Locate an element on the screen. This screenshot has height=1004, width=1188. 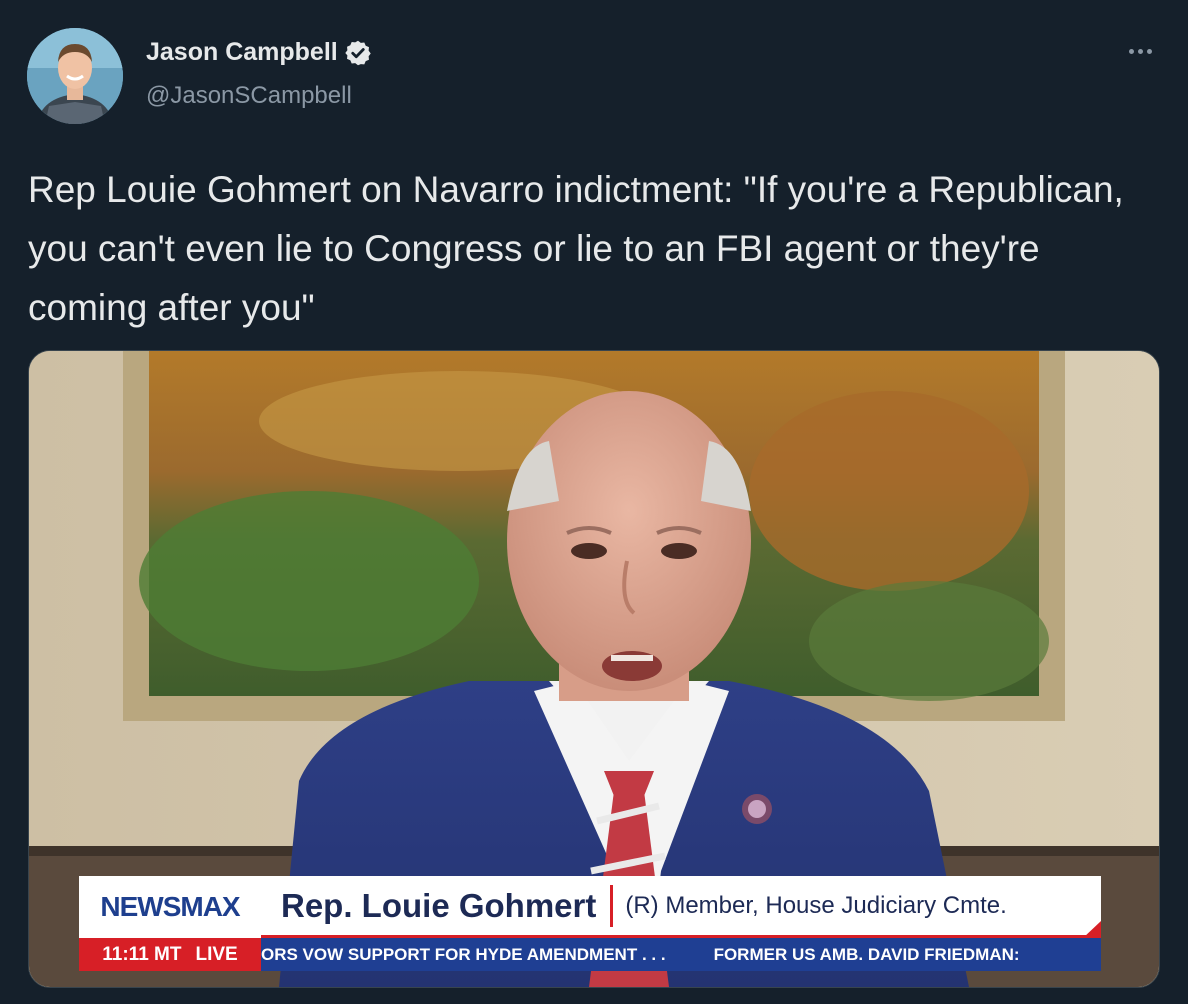
lower-third-corner is located at coordinates (1092, 929).